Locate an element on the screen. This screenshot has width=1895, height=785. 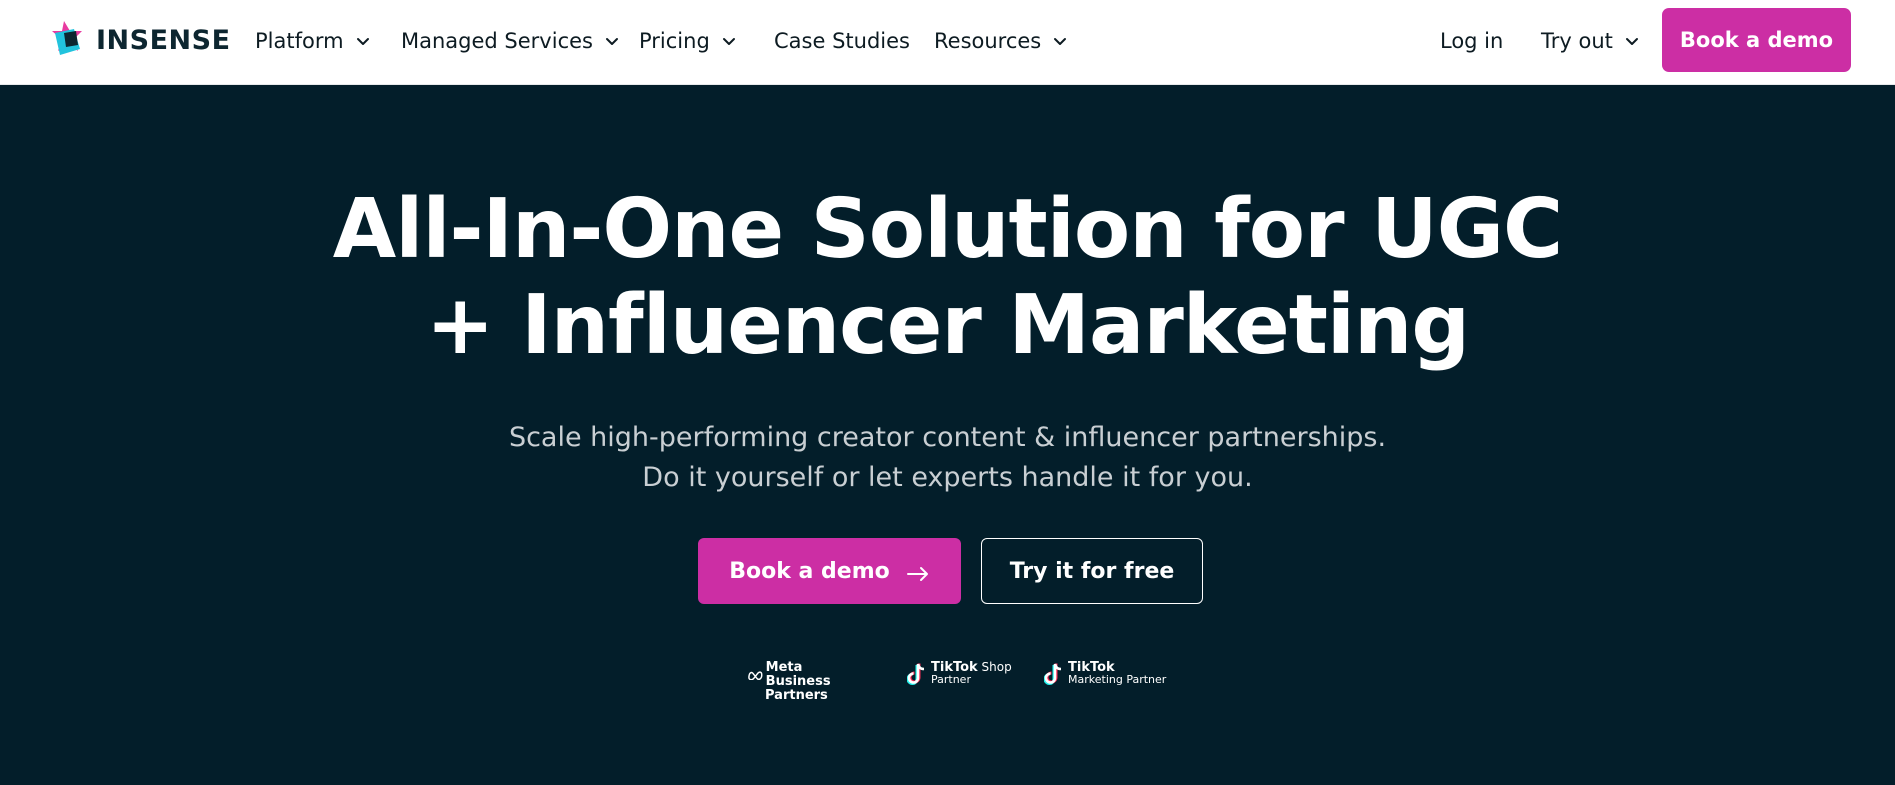
headline-line-2: + Influencer Marketing is located at coordinates (947, 325).